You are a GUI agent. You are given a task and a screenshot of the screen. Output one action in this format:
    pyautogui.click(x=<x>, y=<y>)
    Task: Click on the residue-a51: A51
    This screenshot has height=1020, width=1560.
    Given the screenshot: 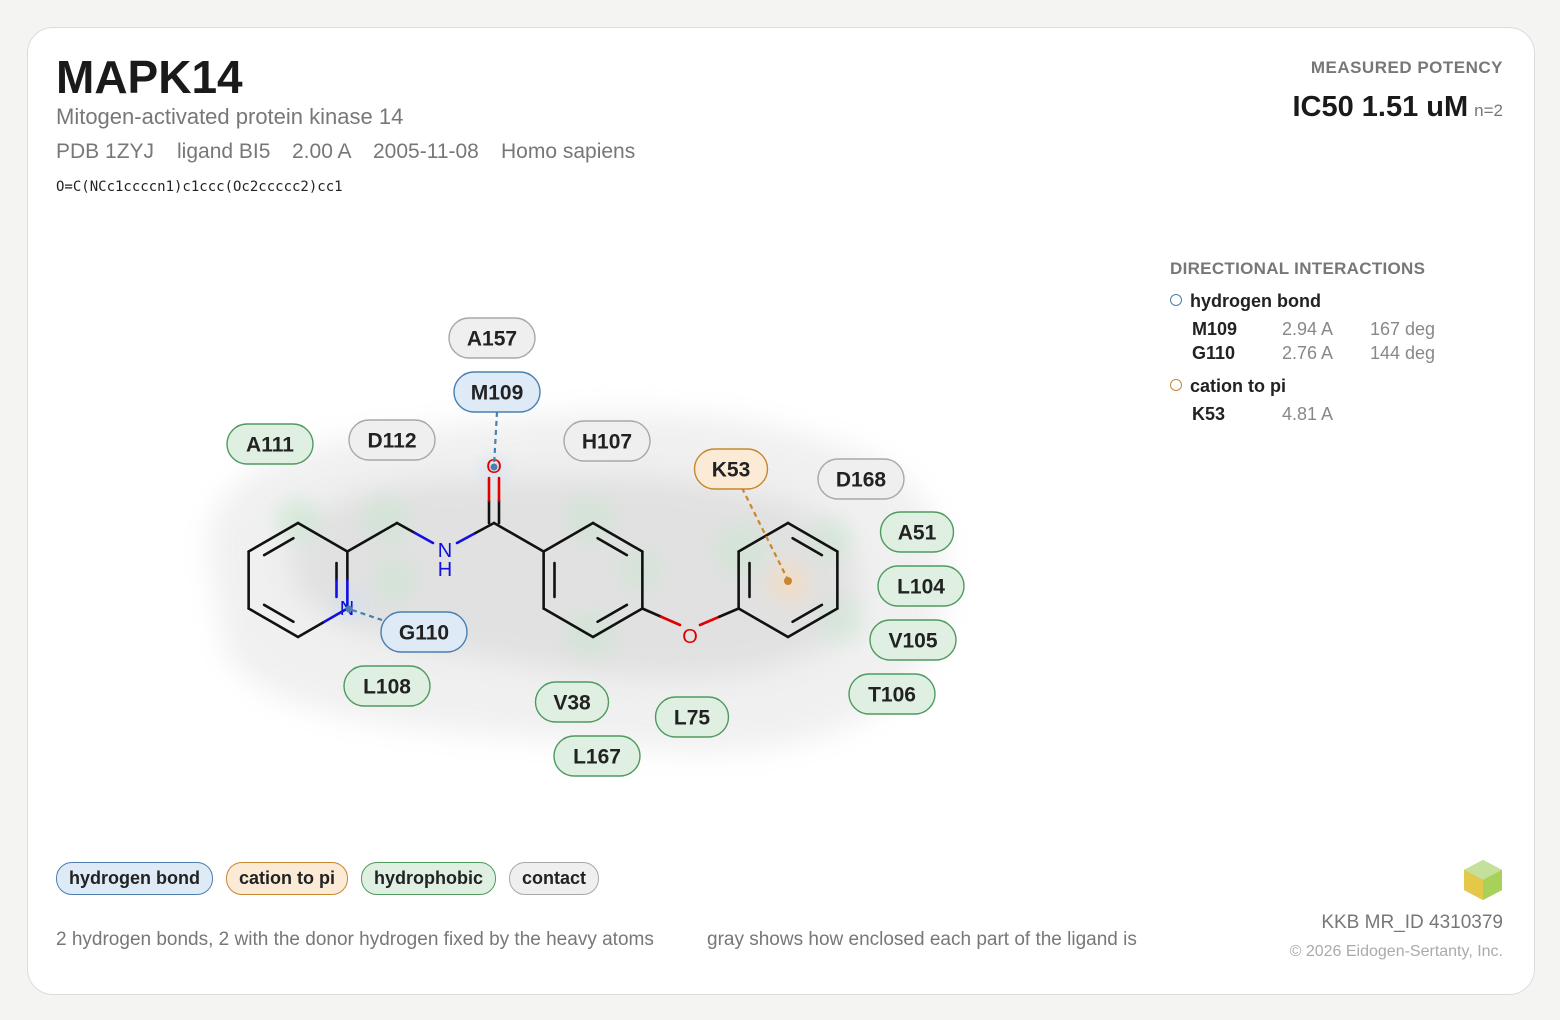 What is the action you would take?
    pyautogui.click(x=917, y=532)
    